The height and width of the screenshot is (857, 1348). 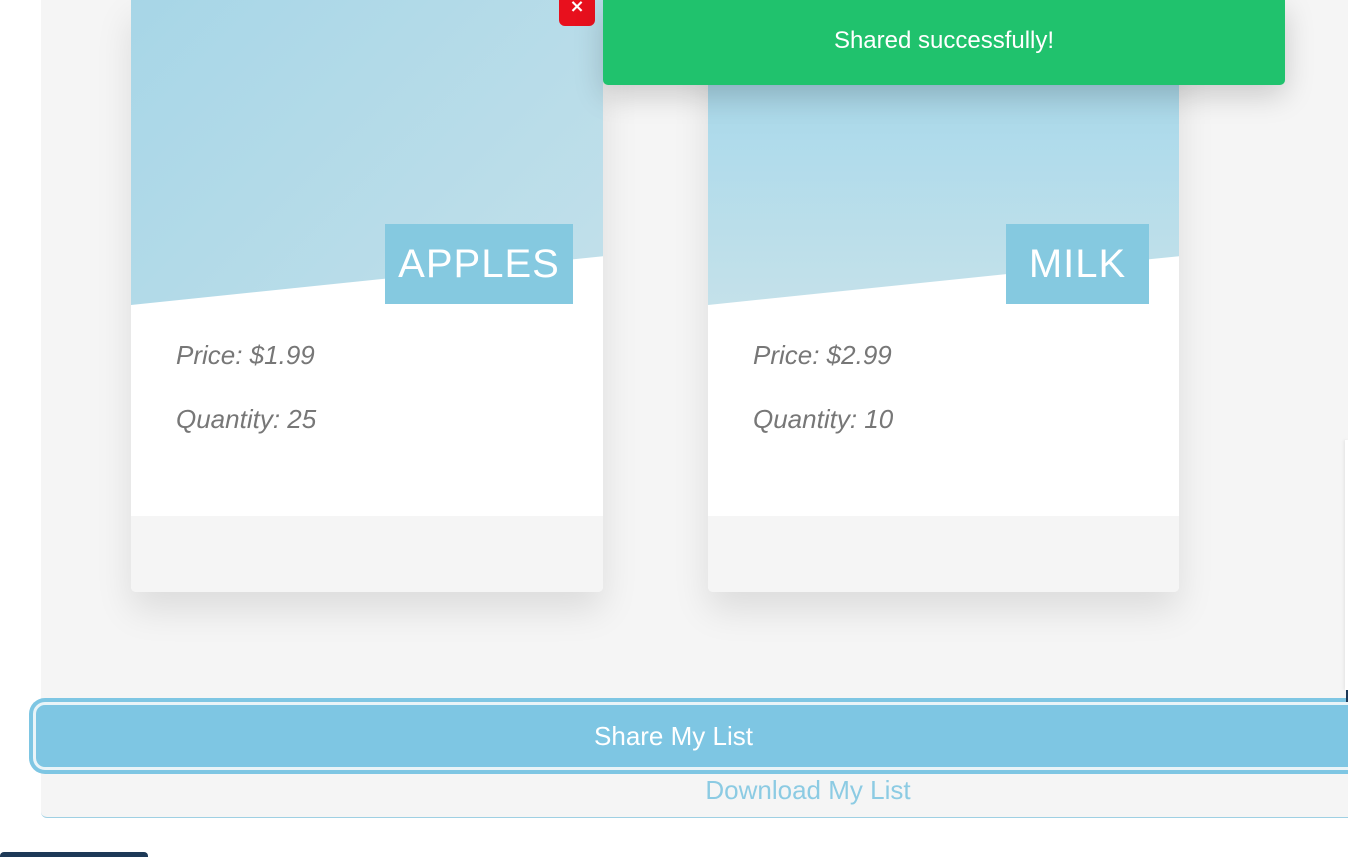 I want to click on item-name-tag: MILK, so click(x=1077, y=264).